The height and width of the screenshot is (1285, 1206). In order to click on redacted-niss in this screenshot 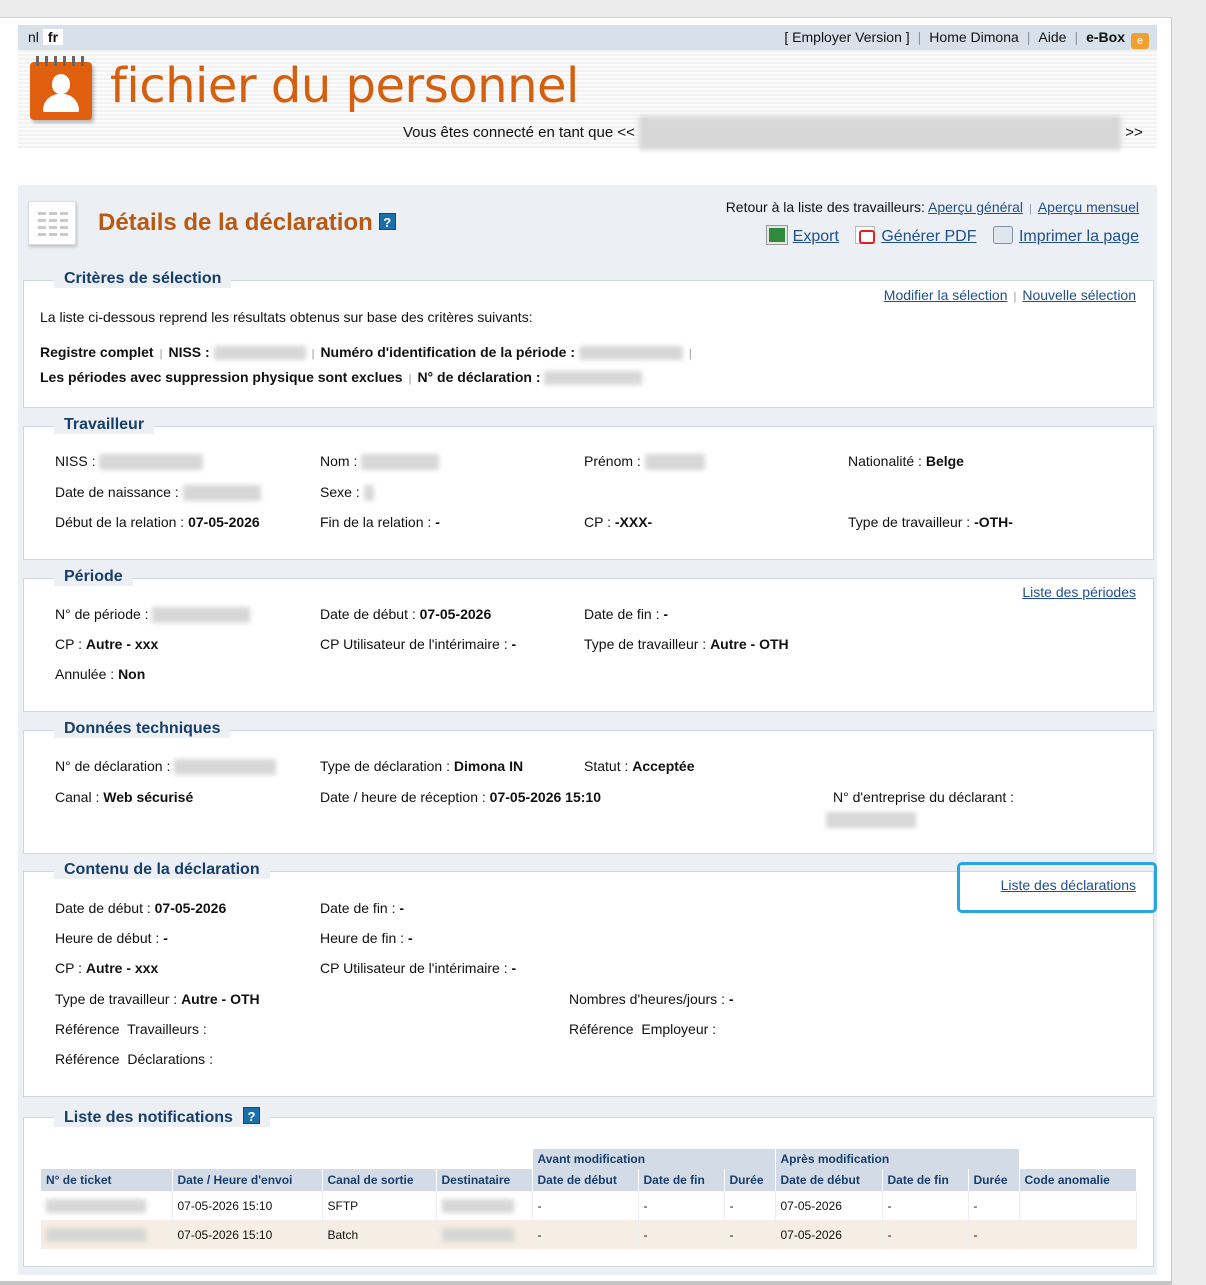, I will do `click(259, 353)`.